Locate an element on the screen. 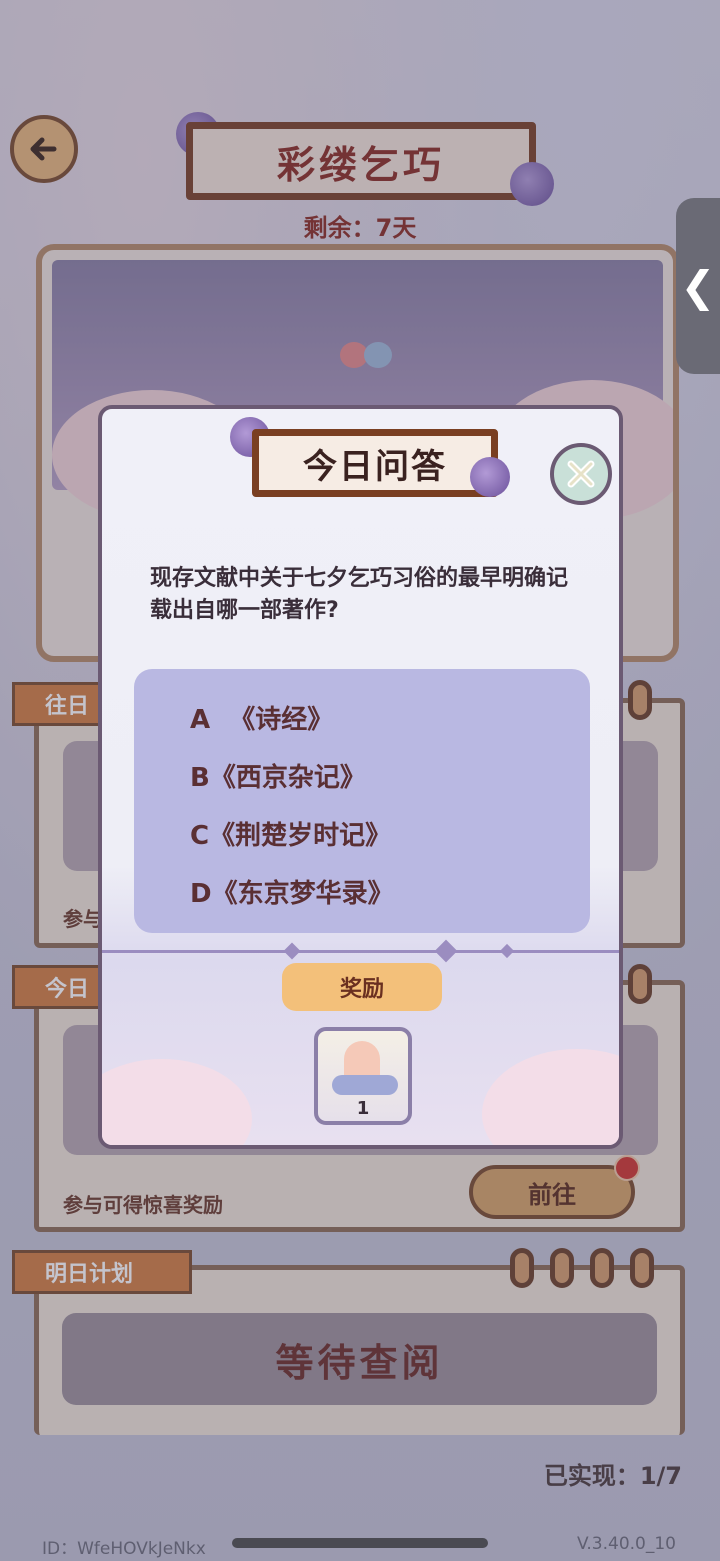  option-a: A 《诗经》 is located at coordinates (261, 717).